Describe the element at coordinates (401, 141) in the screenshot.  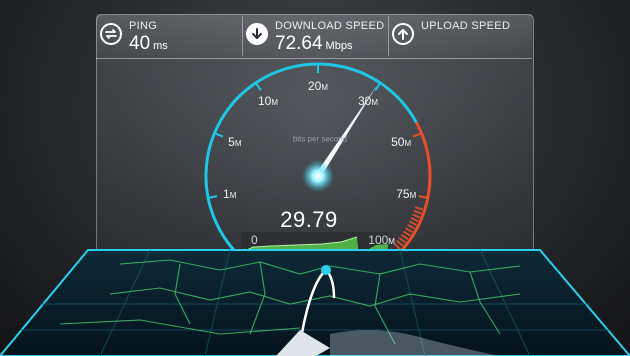
I see `gauge-scale-label: 50M` at that location.